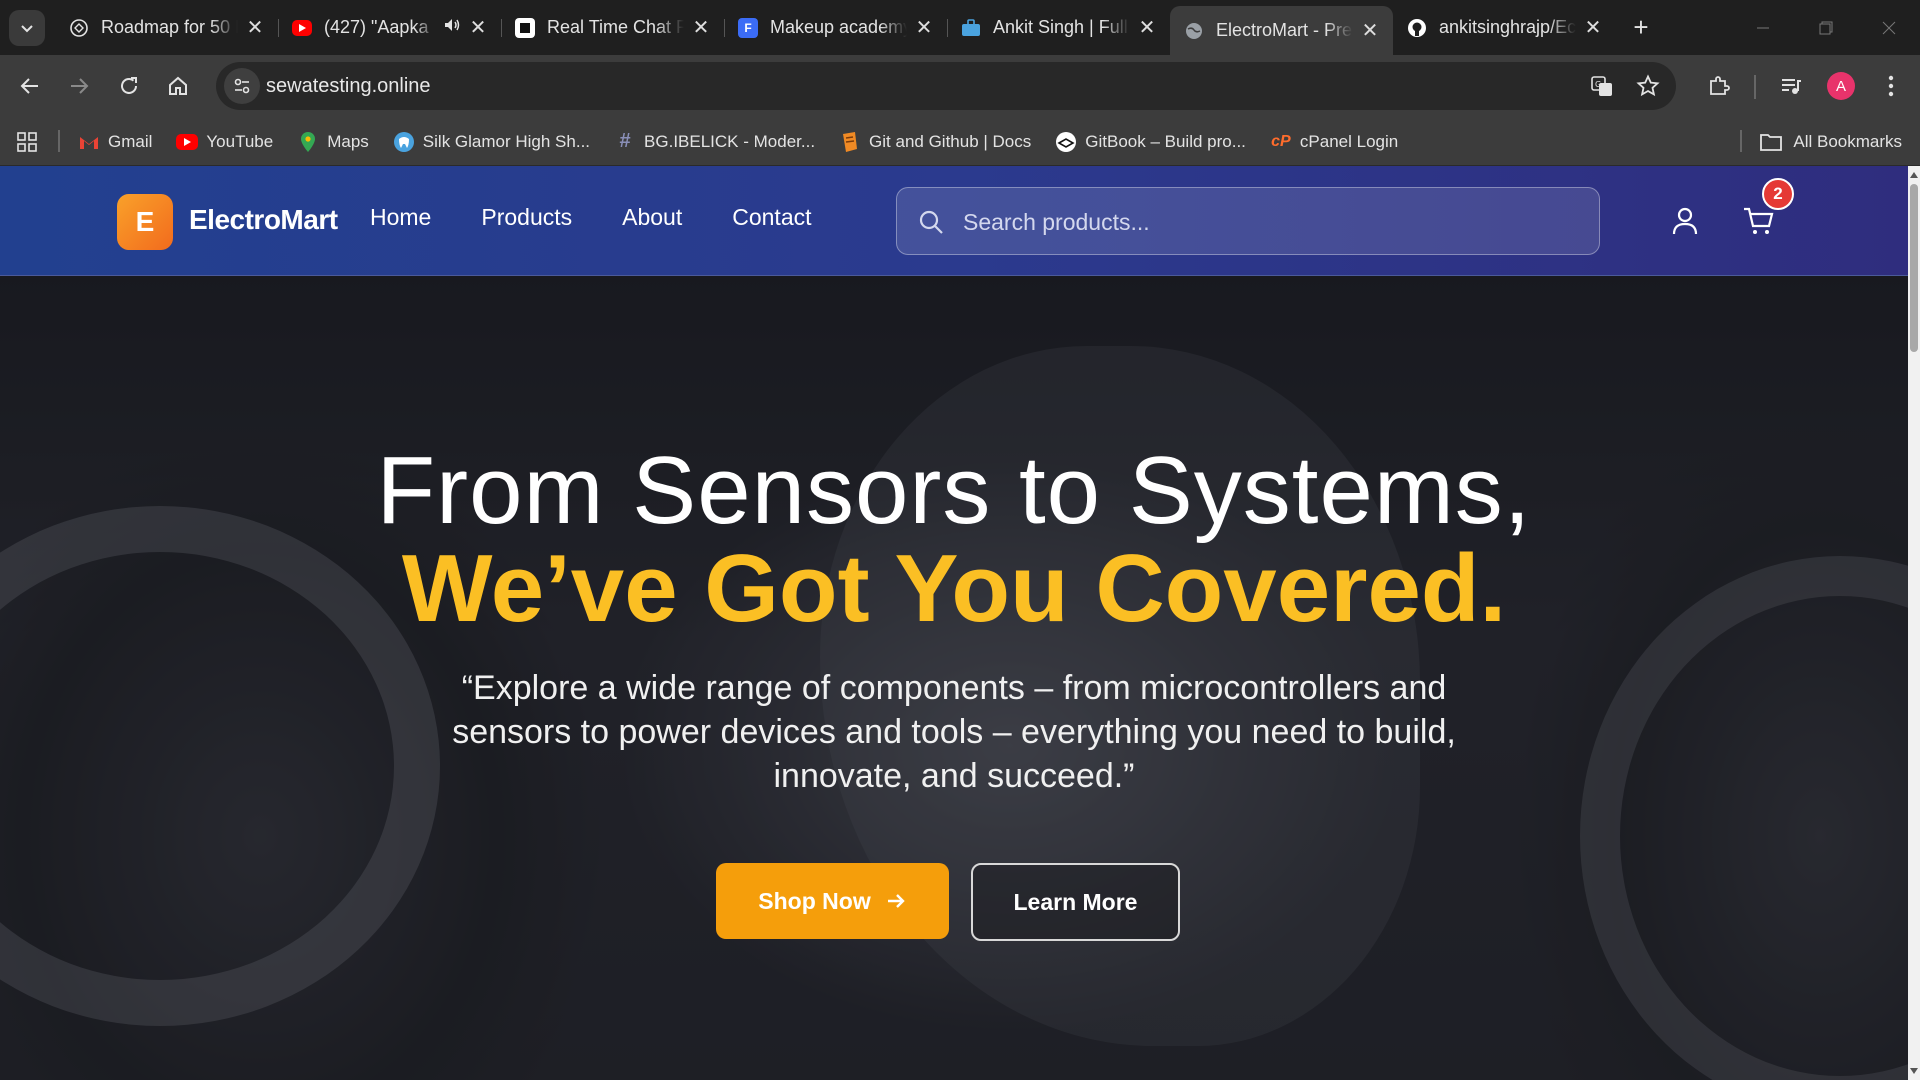  What do you see at coordinates (1598, 84) in the screenshot?
I see `svg-text: G` at bounding box center [1598, 84].